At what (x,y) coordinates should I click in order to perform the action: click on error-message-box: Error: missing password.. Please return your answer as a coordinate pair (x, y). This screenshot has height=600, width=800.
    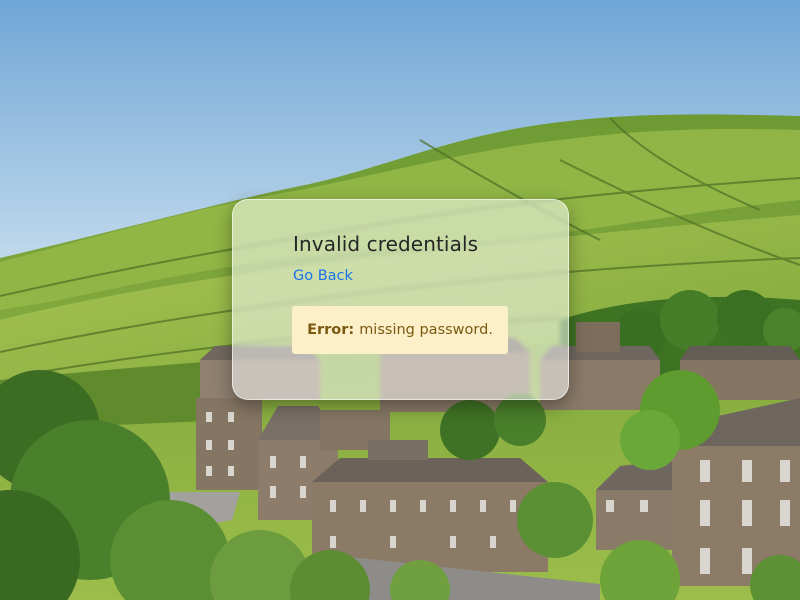
    Looking at the image, I should click on (400, 330).